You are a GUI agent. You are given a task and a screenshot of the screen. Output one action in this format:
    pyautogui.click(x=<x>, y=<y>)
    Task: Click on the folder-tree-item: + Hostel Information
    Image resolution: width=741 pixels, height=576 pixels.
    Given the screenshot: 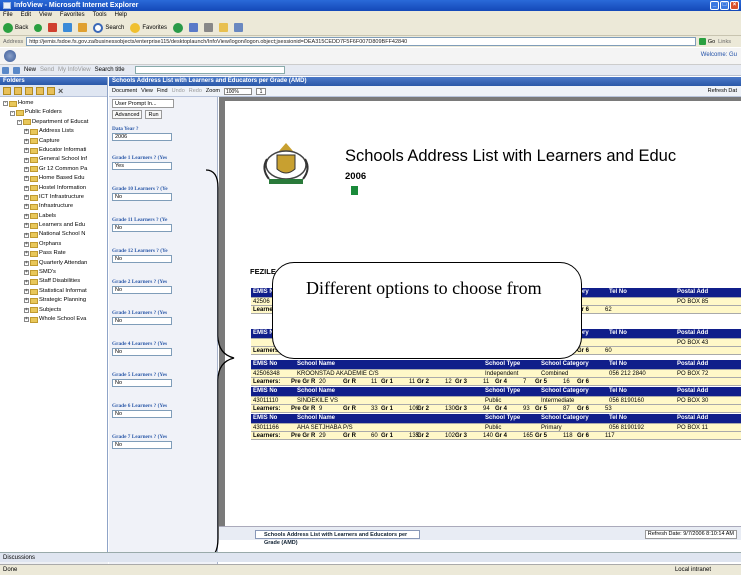 What is the action you would take?
    pyautogui.click(x=53, y=188)
    